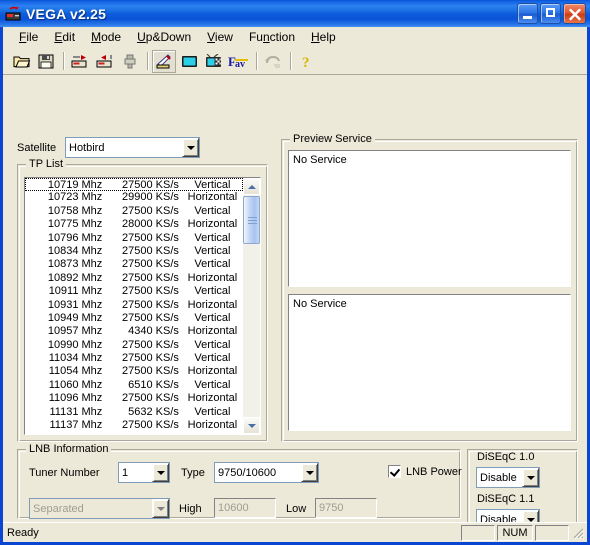  Describe the element at coordinates (164, 61) in the screenshot. I see `satellite-dish-icon` at that location.